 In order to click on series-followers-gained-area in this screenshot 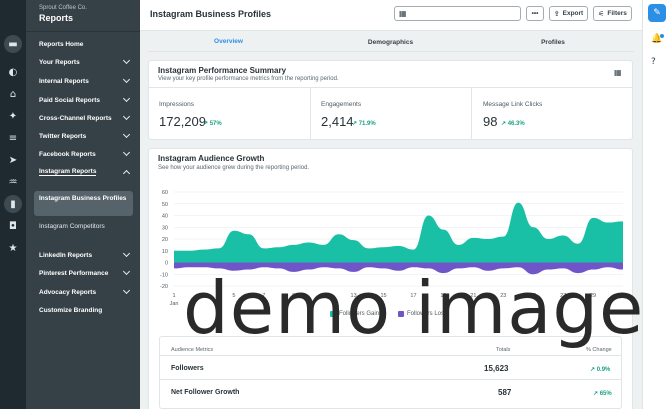, I will do `click(398, 232)`.